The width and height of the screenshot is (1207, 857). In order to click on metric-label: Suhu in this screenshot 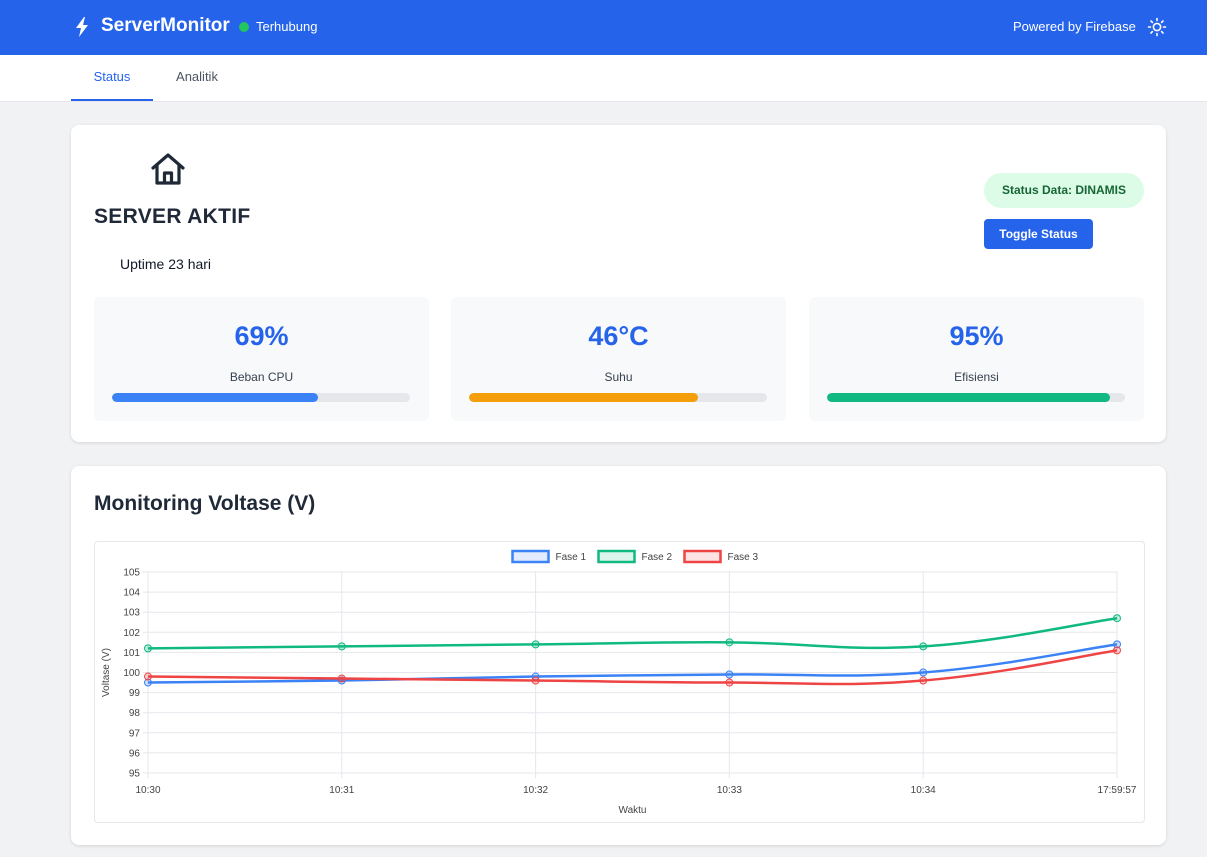, I will do `click(618, 377)`.